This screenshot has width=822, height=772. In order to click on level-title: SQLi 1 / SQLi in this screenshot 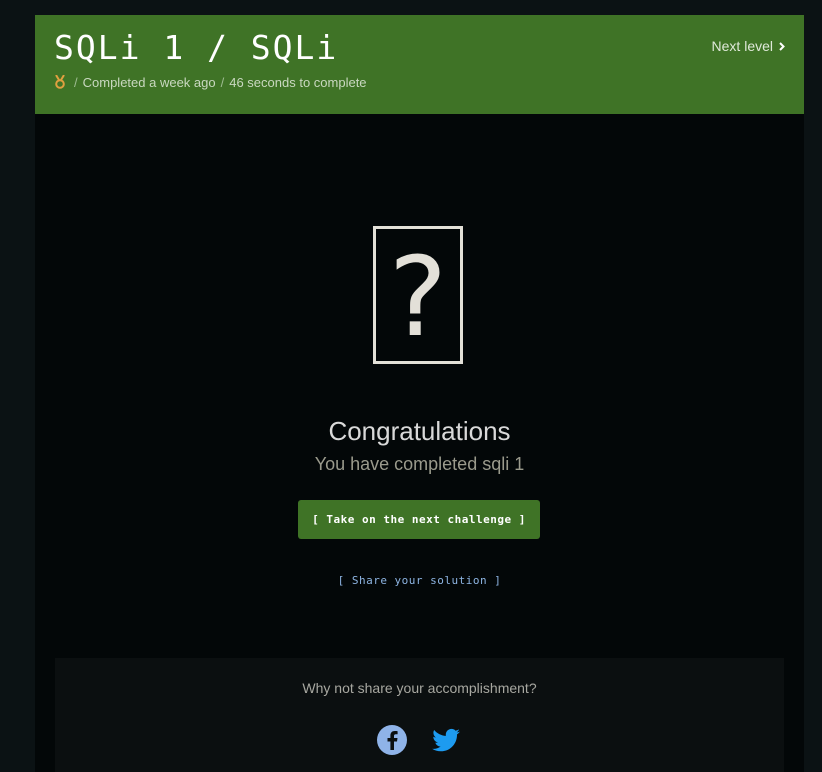, I will do `click(196, 47)`.